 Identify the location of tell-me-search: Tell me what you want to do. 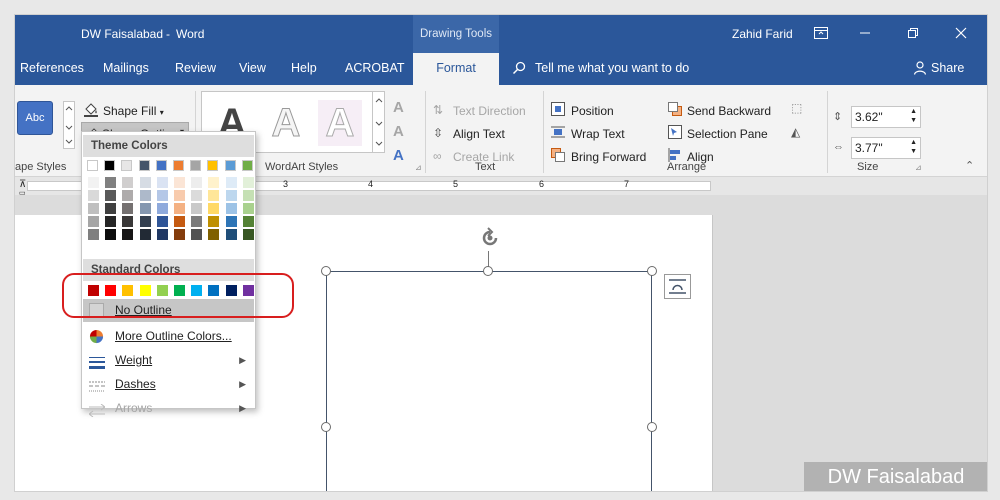
(612, 68).